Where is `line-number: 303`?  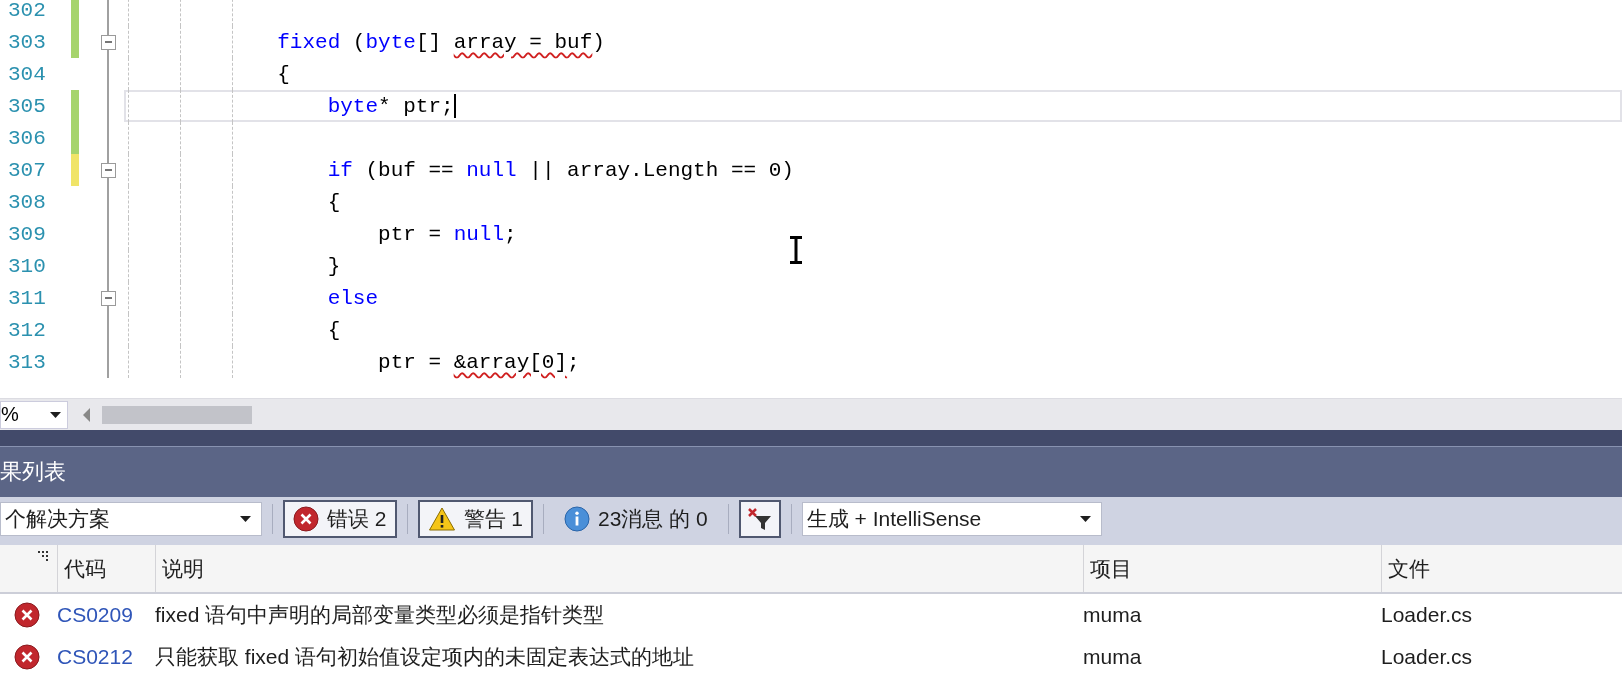
line-number: 303 is located at coordinates (27, 42).